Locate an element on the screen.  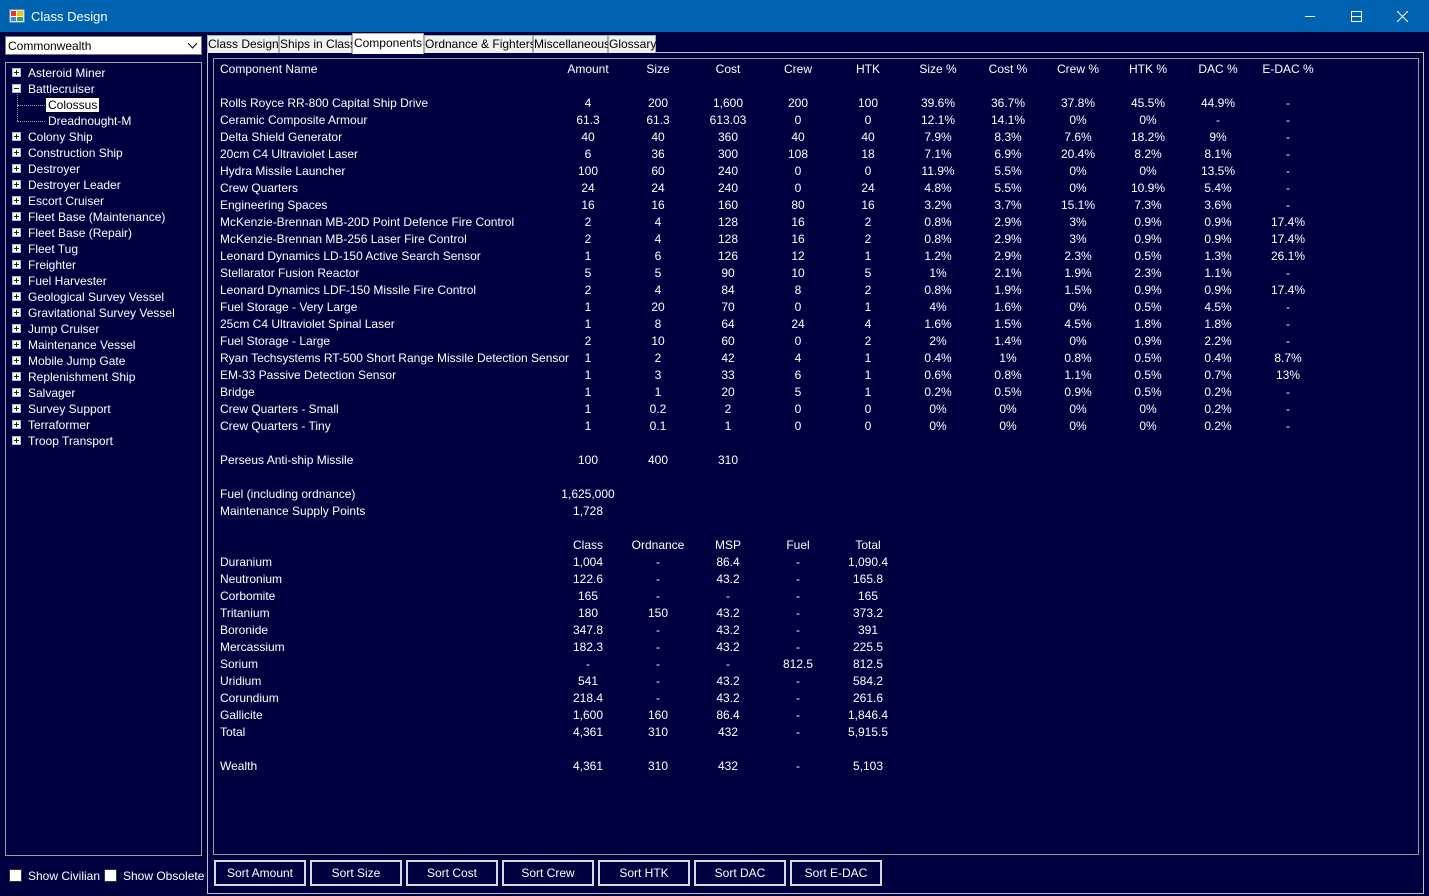
component-value: 1.9% is located at coordinates (1078, 273).